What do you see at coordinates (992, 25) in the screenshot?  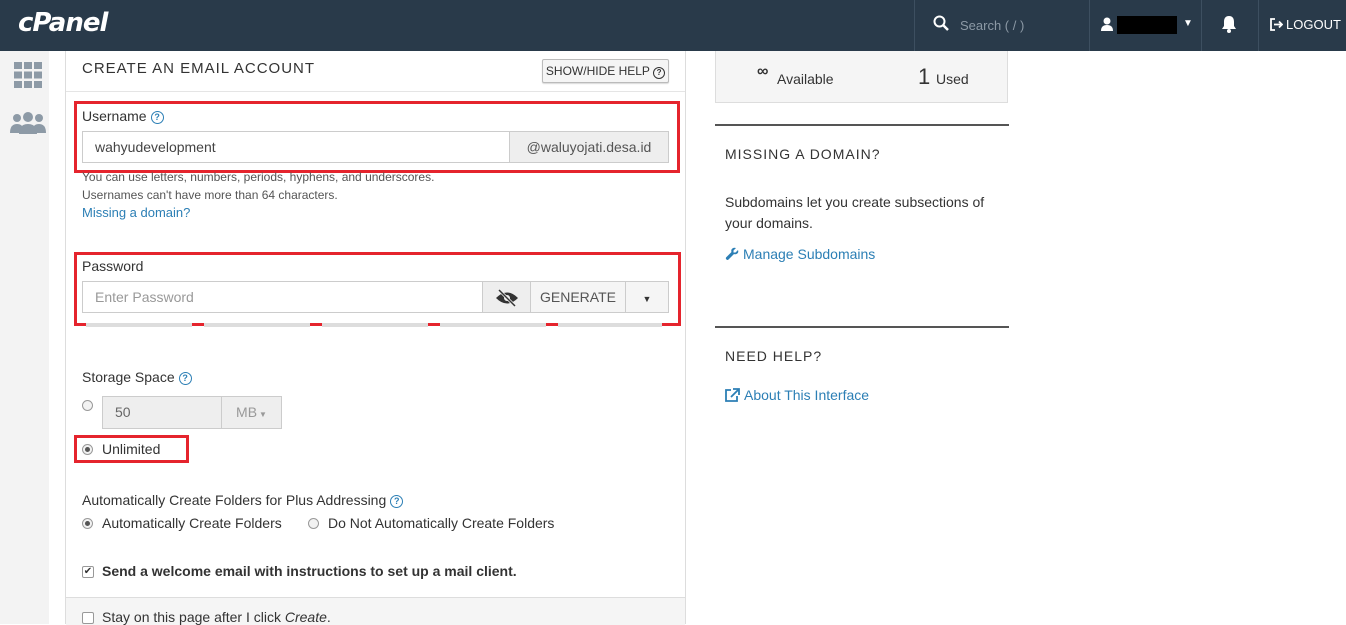 I see `search-input: Search ( / )` at bounding box center [992, 25].